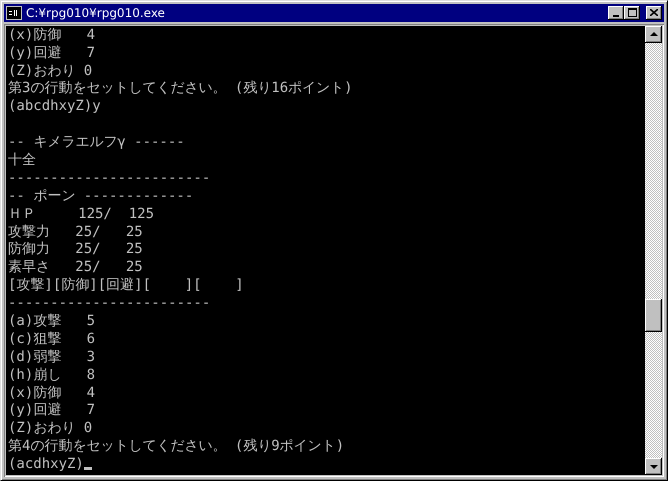 The image size is (668, 481). I want to click on console-line: (h)崩し 8, so click(52, 374).